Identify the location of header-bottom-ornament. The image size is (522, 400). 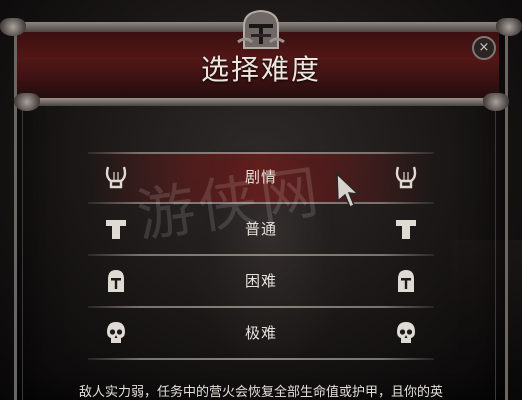
(261, 102).